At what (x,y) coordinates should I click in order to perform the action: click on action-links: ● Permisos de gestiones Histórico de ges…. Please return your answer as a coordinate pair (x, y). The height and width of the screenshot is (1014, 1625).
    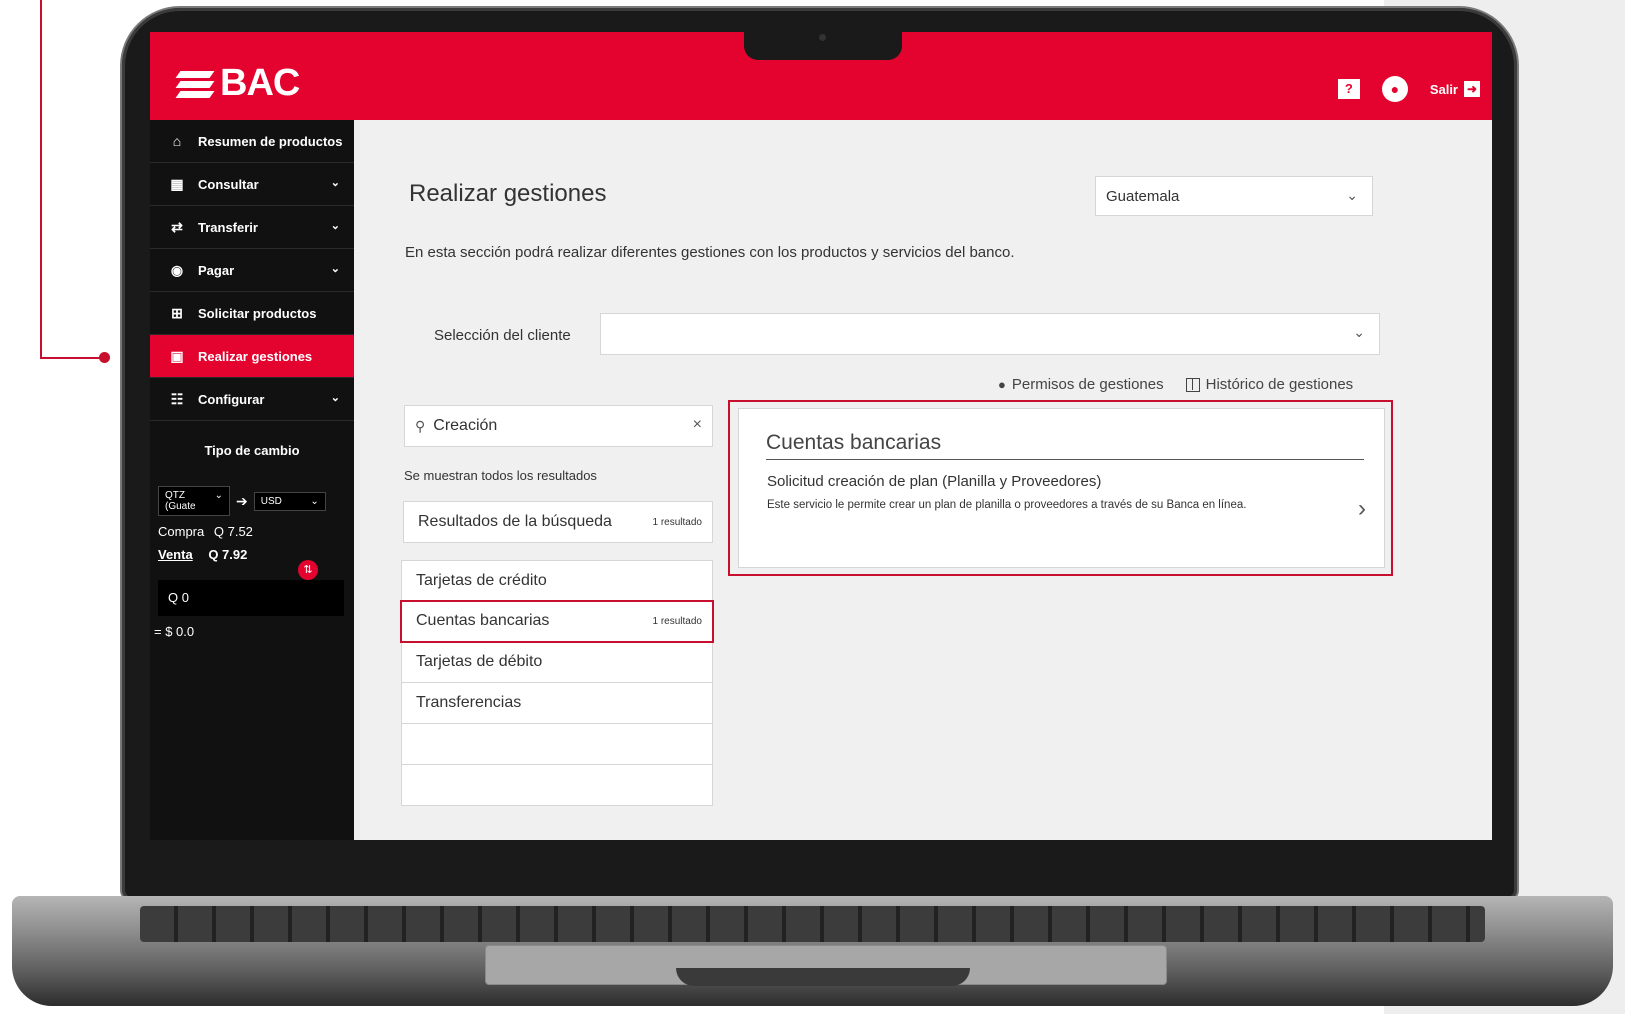
    Looking at the image, I should click on (1175, 384).